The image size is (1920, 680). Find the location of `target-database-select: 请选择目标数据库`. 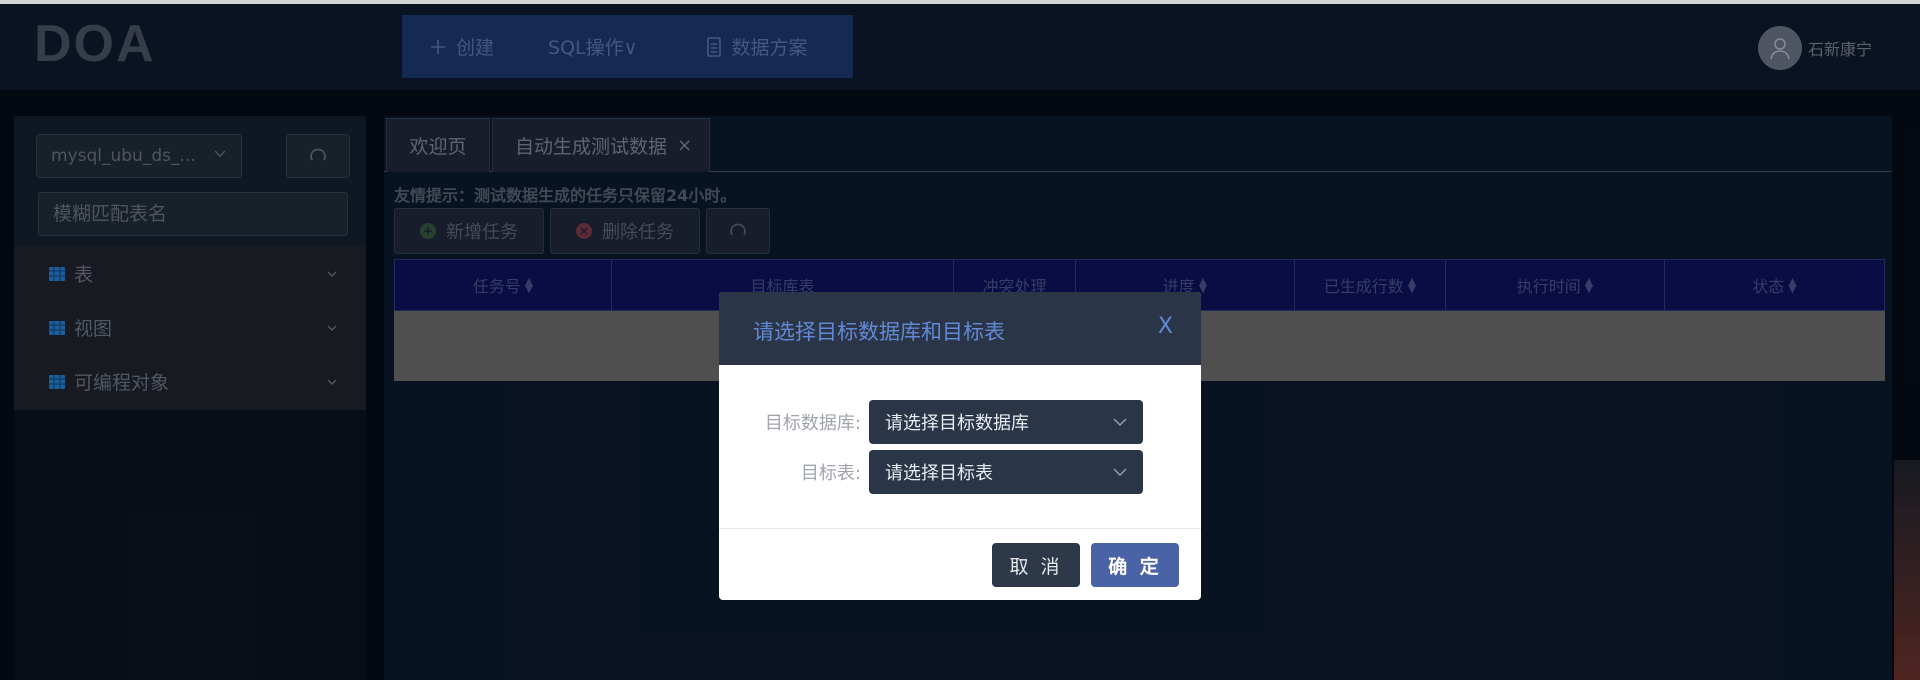

target-database-select: 请选择目标数据库 is located at coordinates (1006, 422).